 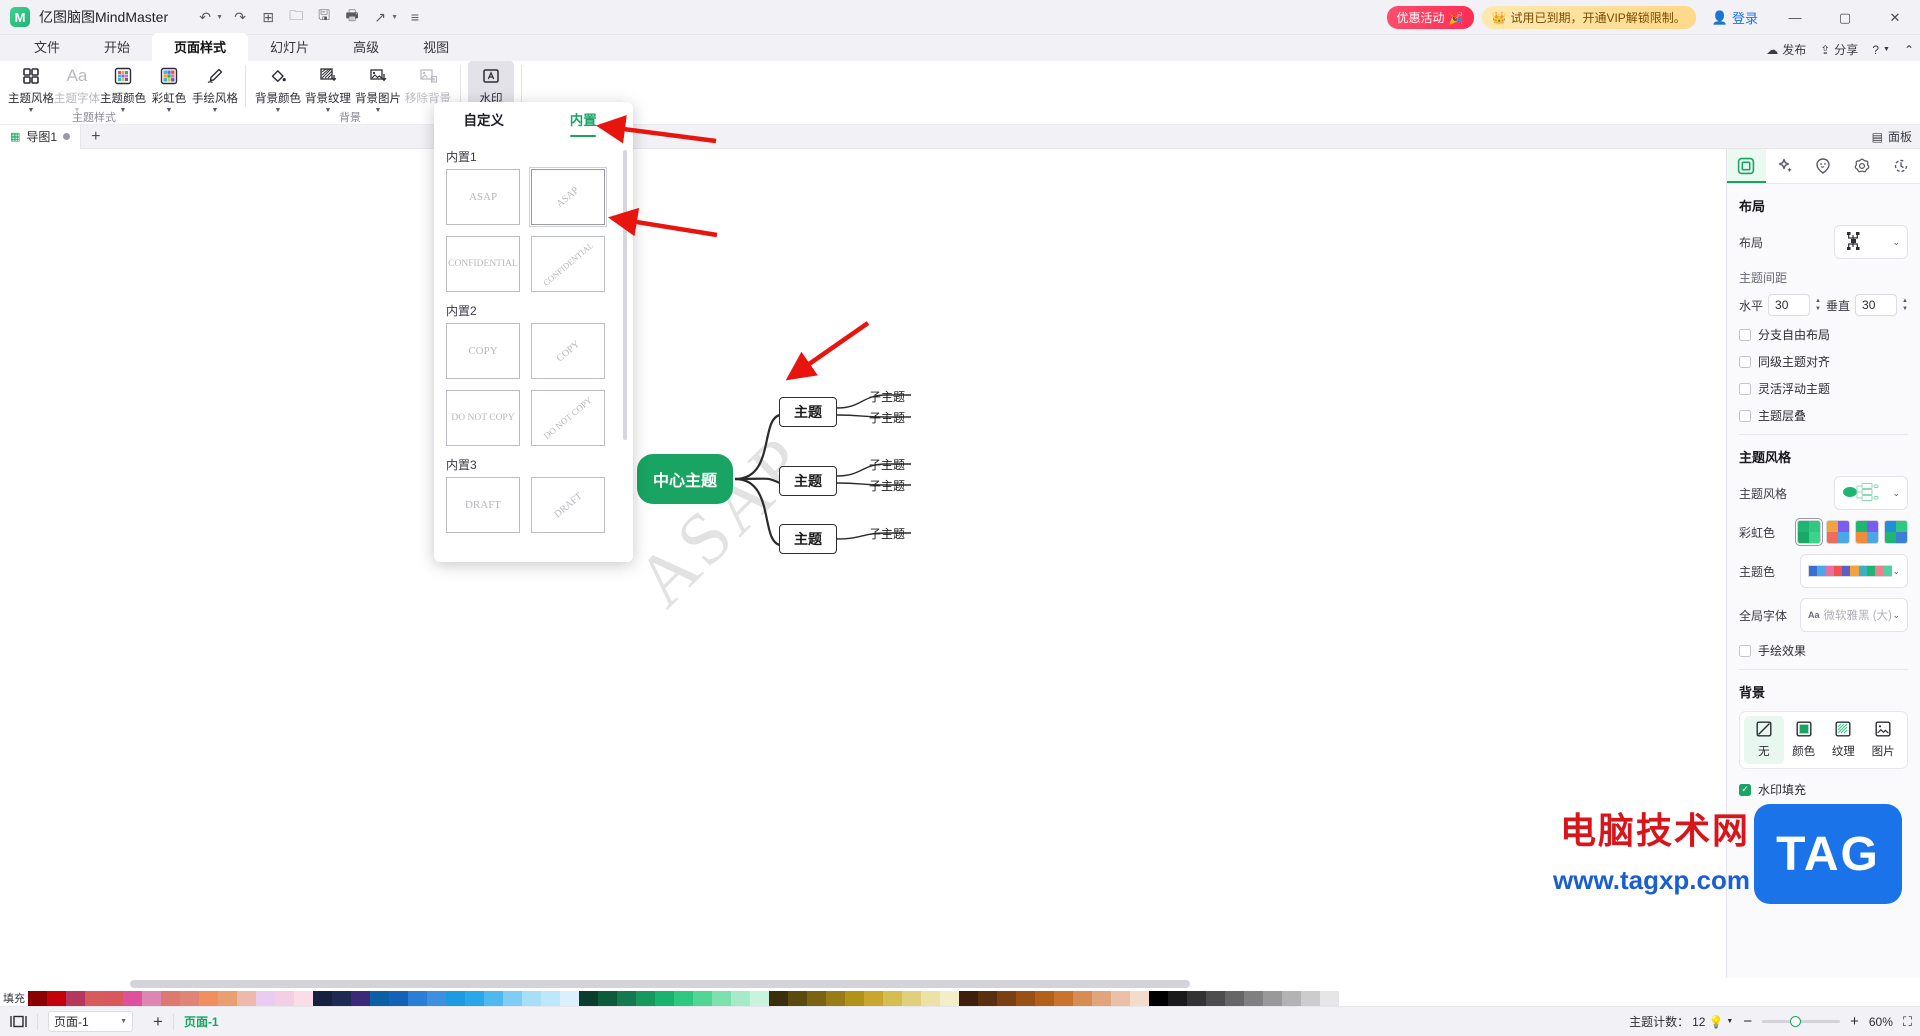 I want to click on tab-page-style: 页面样式, so click(x=200, y=47).